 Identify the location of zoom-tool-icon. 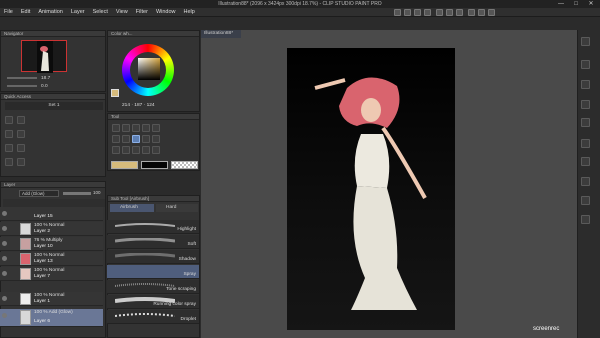
(116, 128).